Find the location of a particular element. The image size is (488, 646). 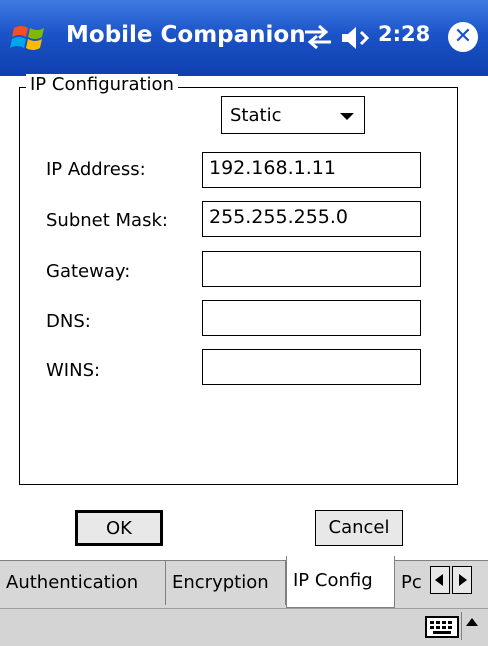

ip-mode-value: Static is located at coordinates (256, 115).